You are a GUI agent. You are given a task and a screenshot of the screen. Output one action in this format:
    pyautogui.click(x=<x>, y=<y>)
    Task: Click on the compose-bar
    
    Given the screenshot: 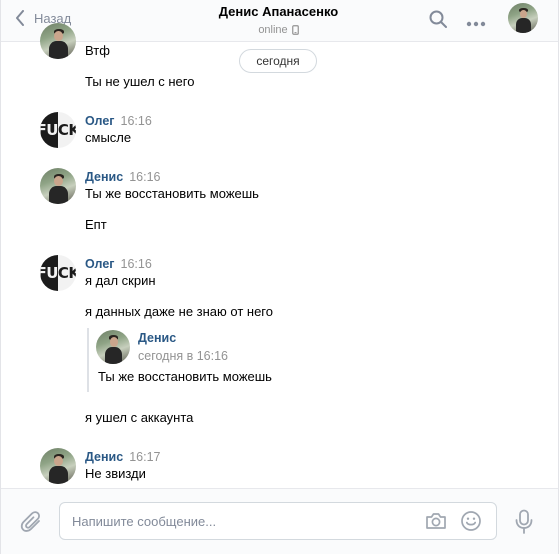 What is the action you would take?
    pyautogui.click(x=279, y=521)
    